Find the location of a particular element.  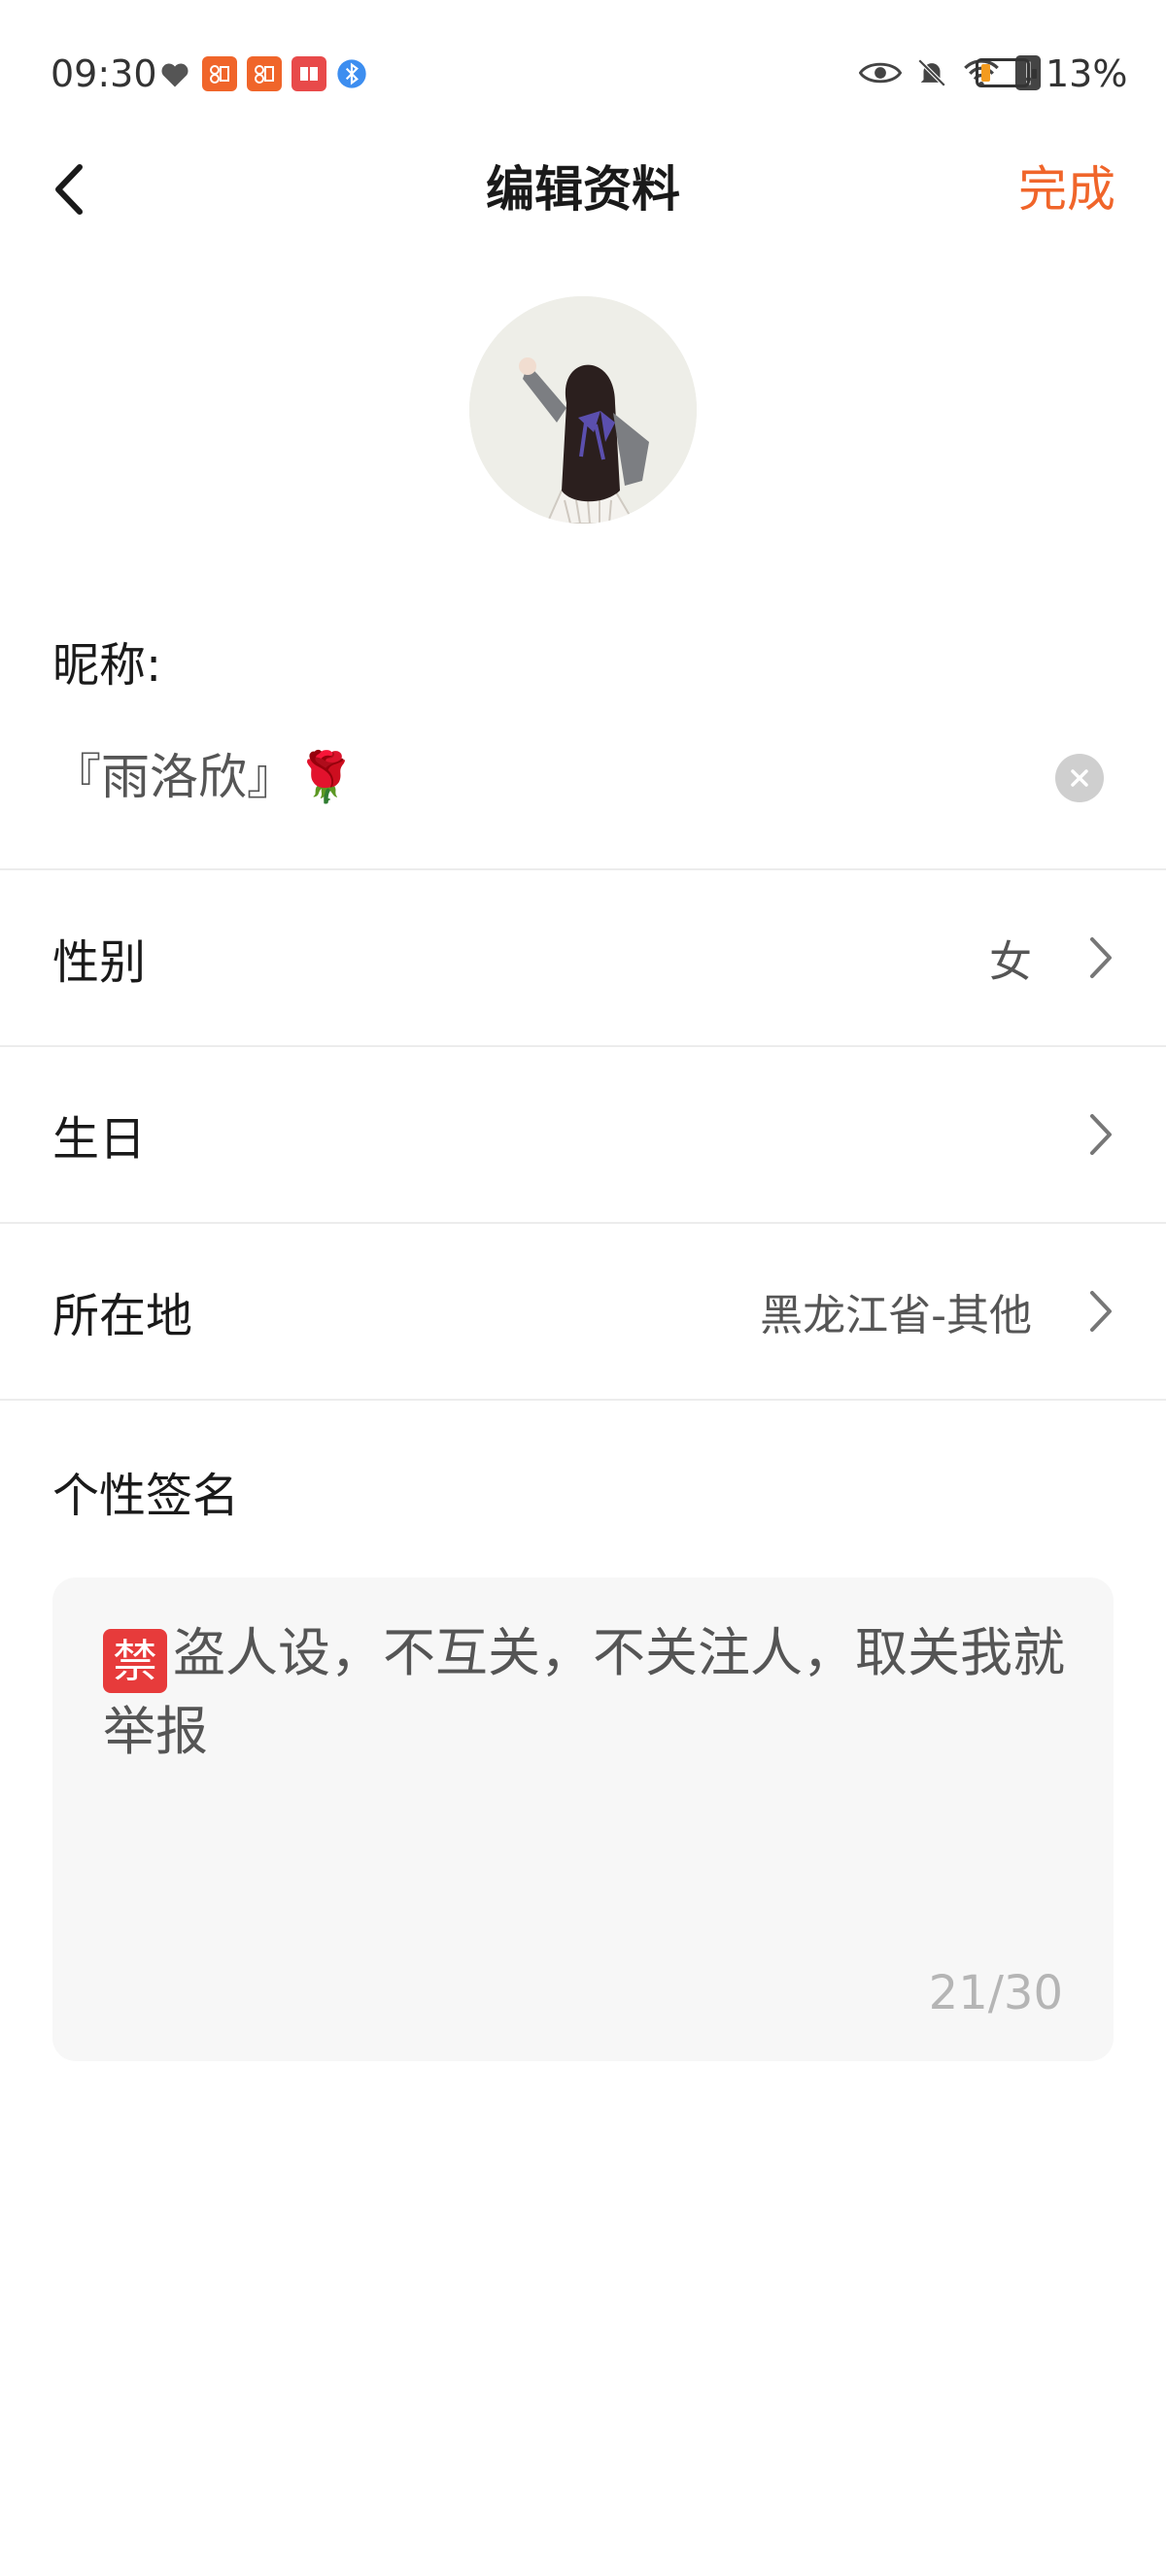

bluetooth-icon is located at coordinates (351, 73).